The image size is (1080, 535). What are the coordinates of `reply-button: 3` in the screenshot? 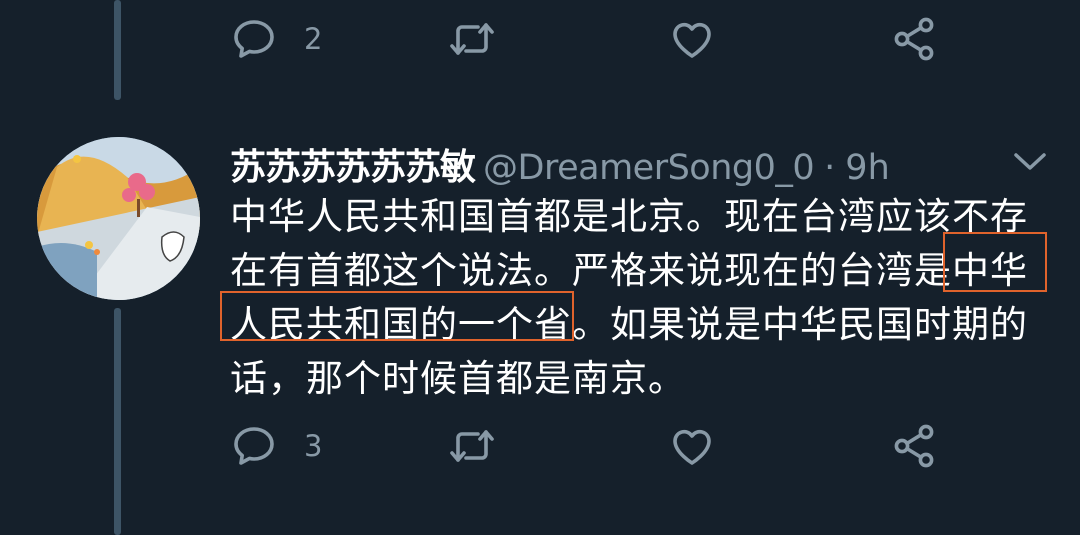 It's located at (276, 446).